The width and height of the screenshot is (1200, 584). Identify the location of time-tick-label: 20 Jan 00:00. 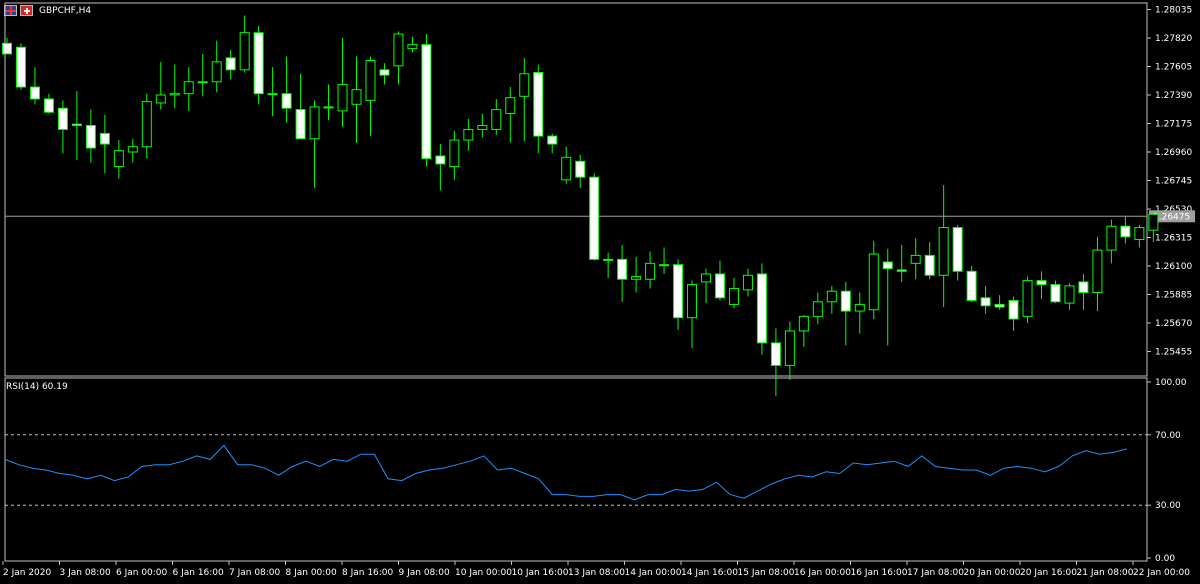
(992, 573).